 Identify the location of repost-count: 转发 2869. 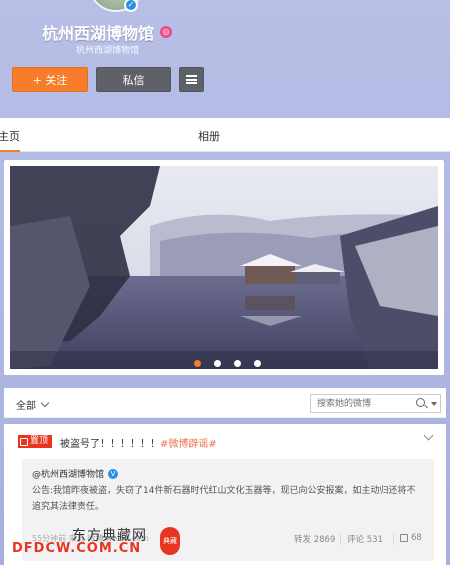
(315, 540).